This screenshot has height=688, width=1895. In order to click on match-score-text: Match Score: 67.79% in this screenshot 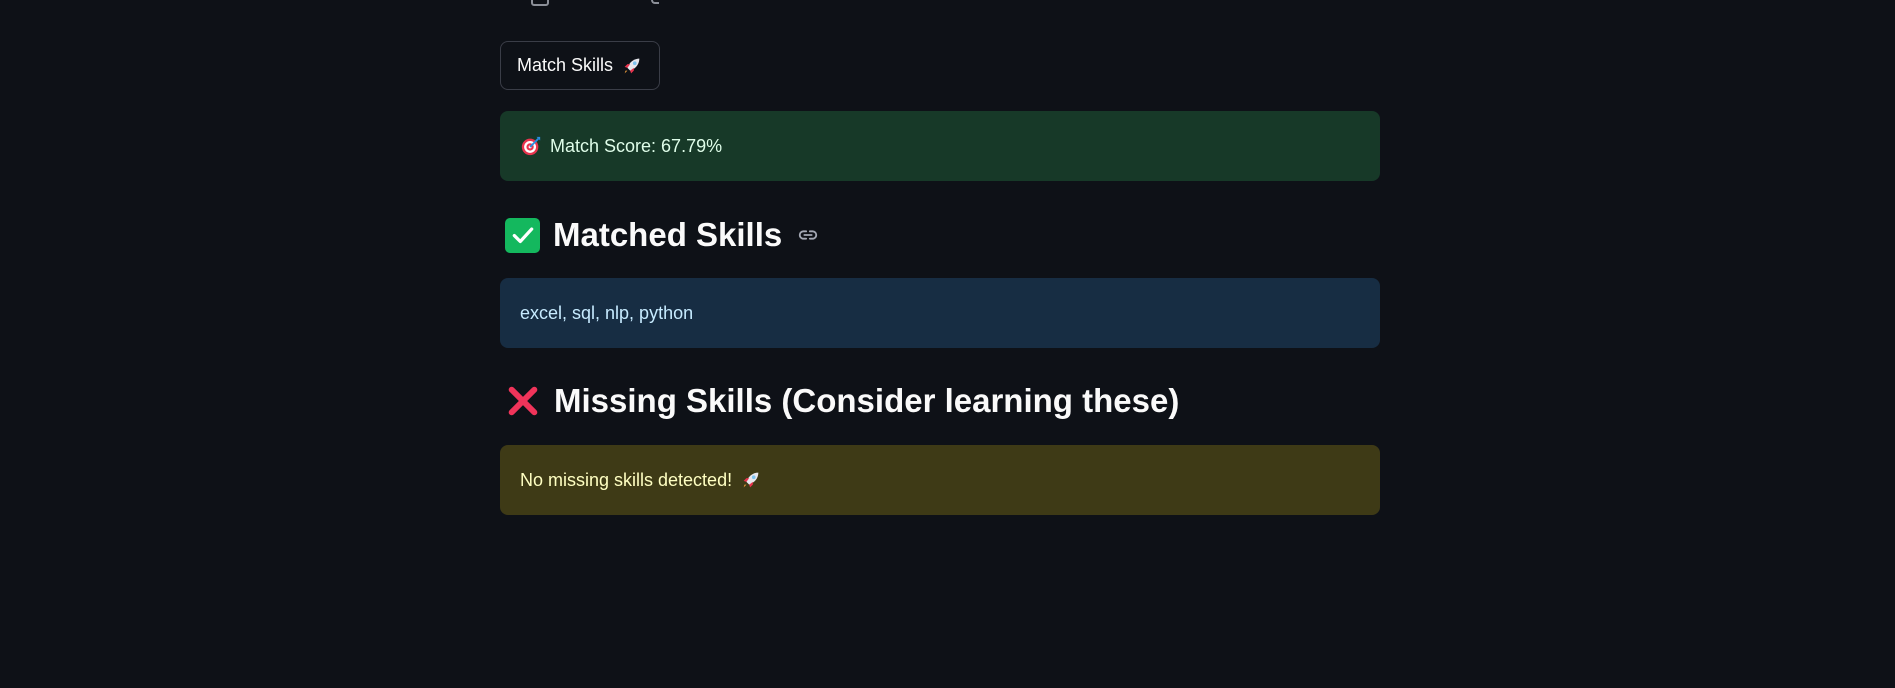, I will do `click(636, 145)`.